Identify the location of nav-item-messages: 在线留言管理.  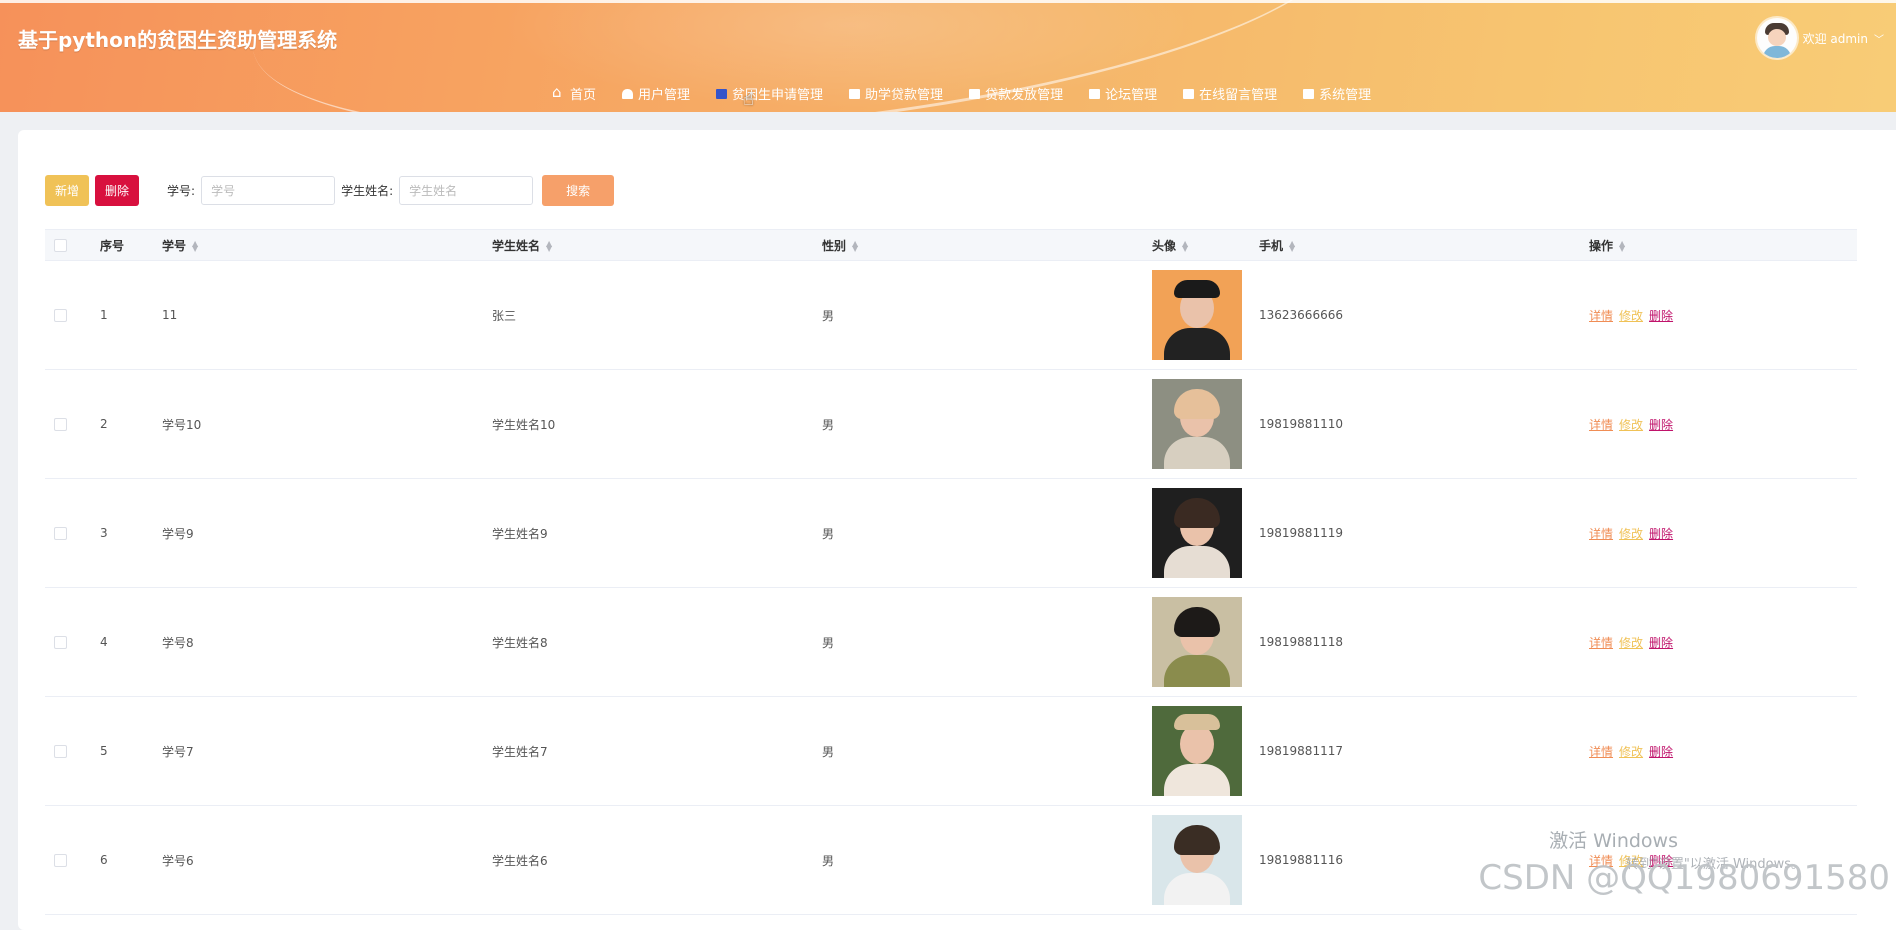
(1230, 93).